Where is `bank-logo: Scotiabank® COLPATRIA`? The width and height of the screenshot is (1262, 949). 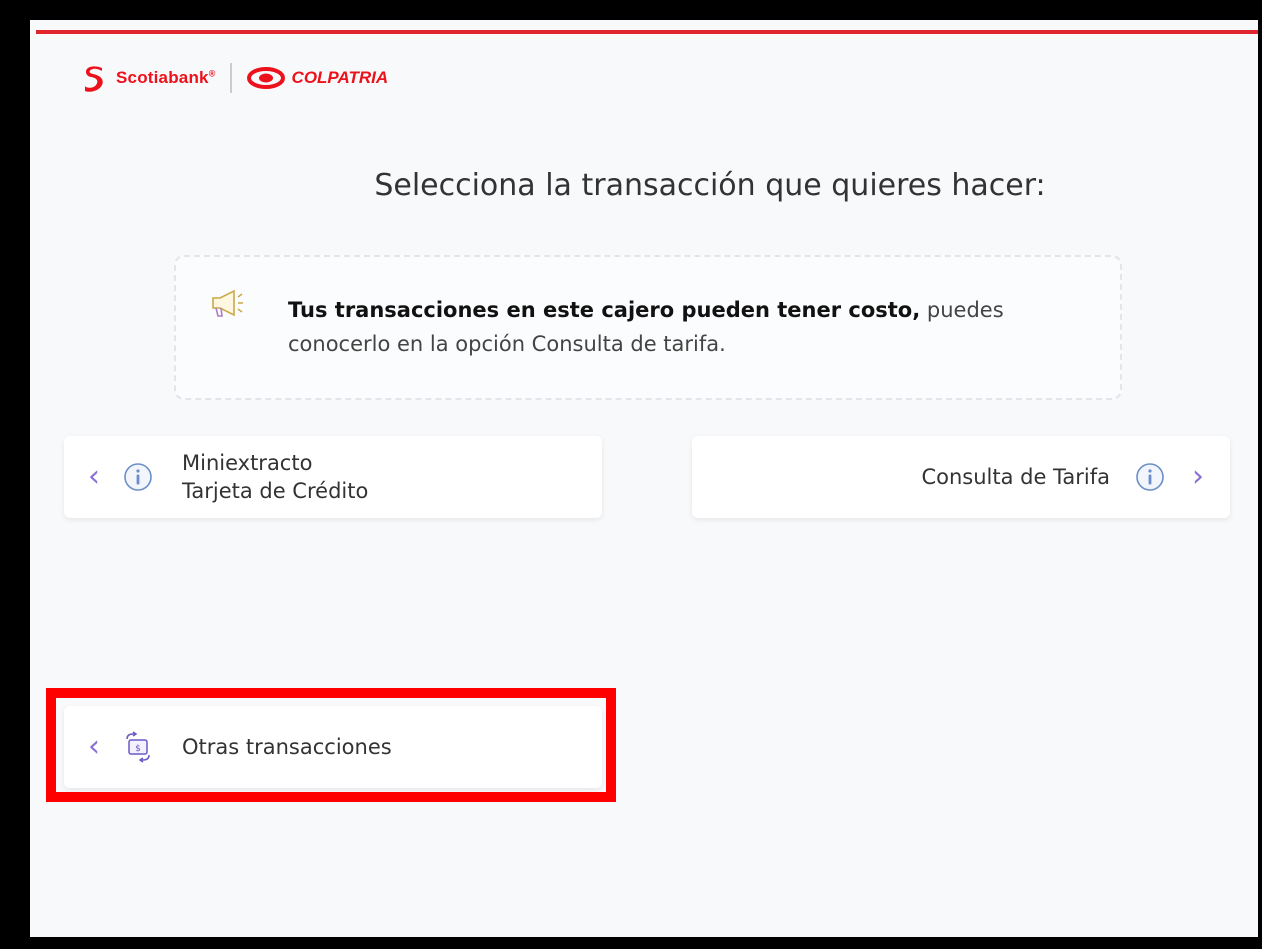 bank-logo: Scotiabank® COLPATRIA is located at coordinates (235, 78).